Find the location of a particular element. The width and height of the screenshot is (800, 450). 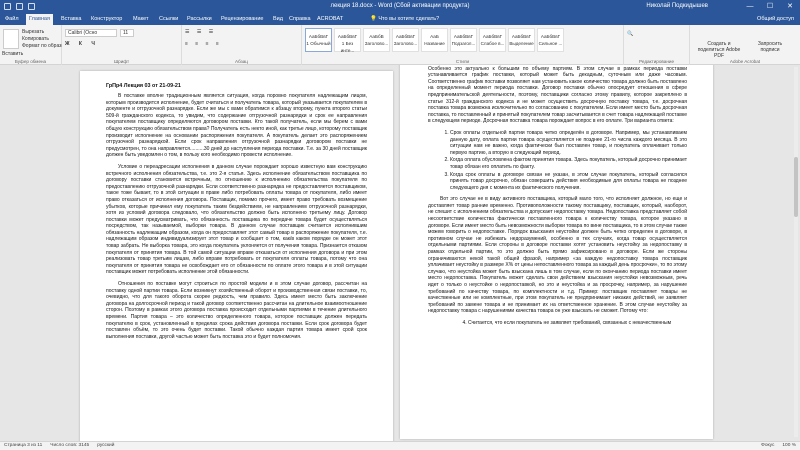

request-signatures-button: Запросить подписи is located at coordinates (770, 47).